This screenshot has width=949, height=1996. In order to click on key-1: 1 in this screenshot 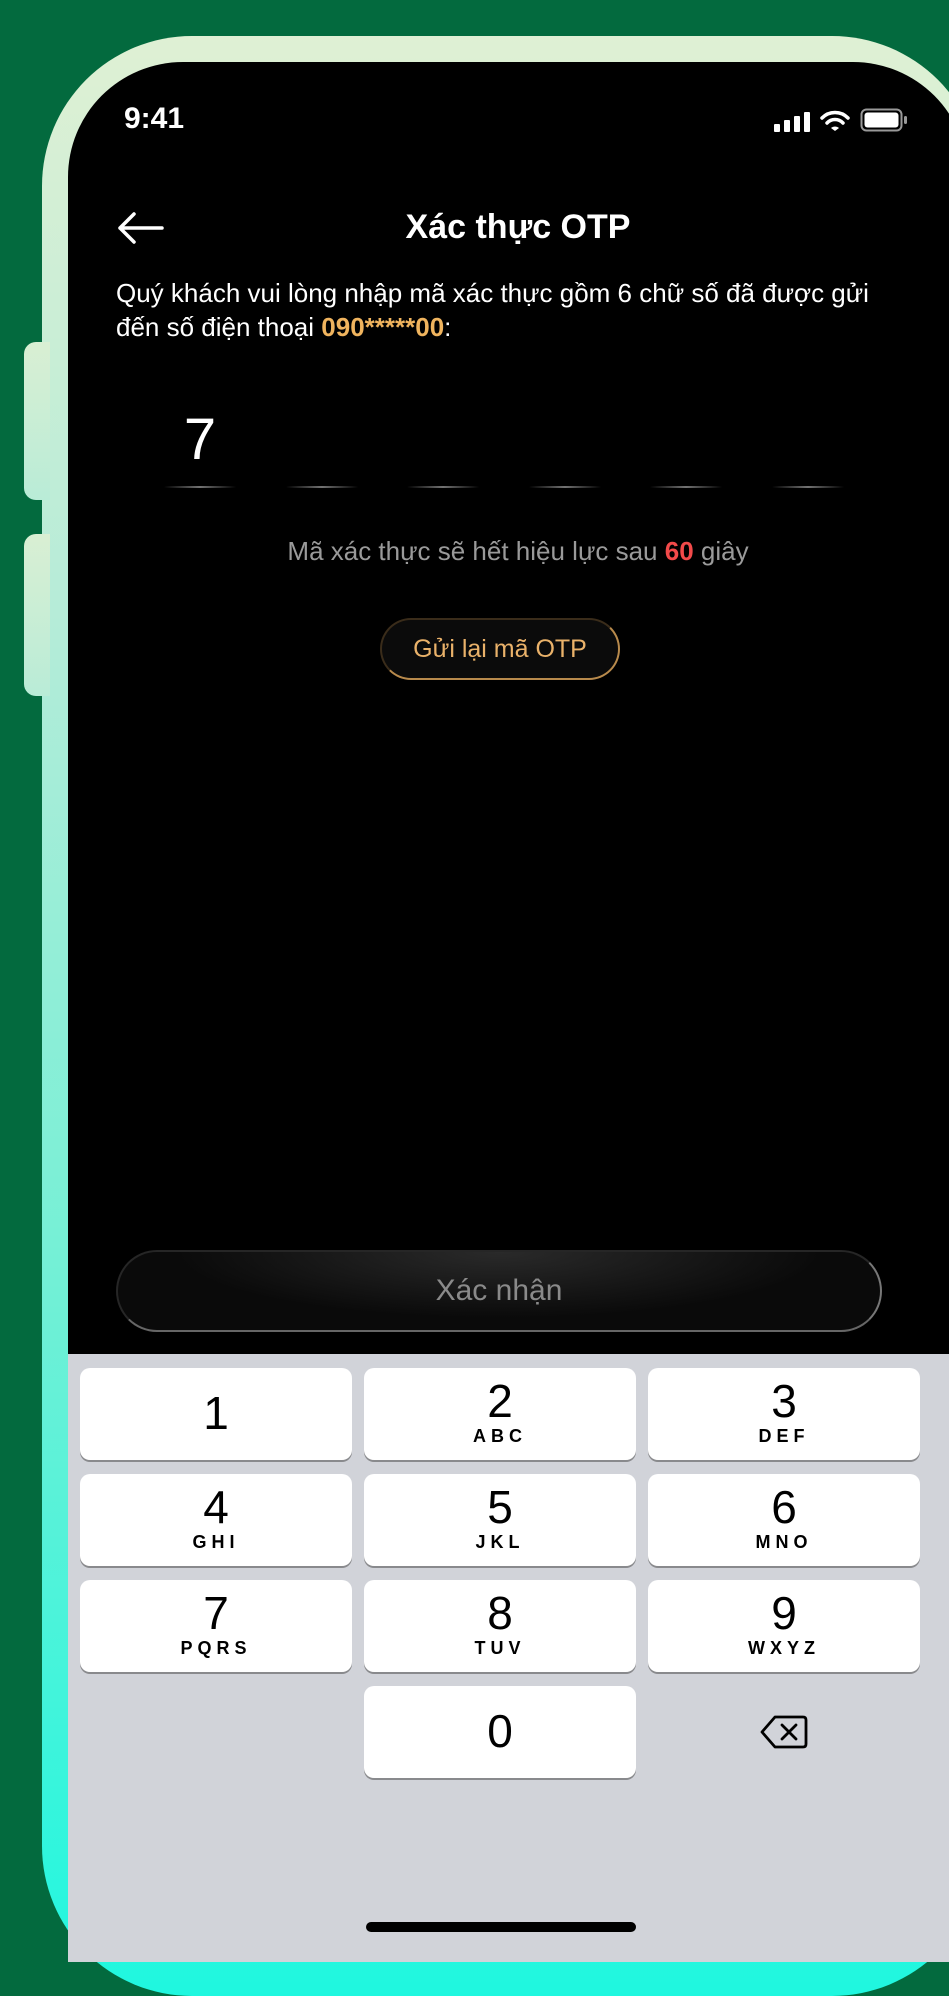, I will do `click(216, 1414)`.